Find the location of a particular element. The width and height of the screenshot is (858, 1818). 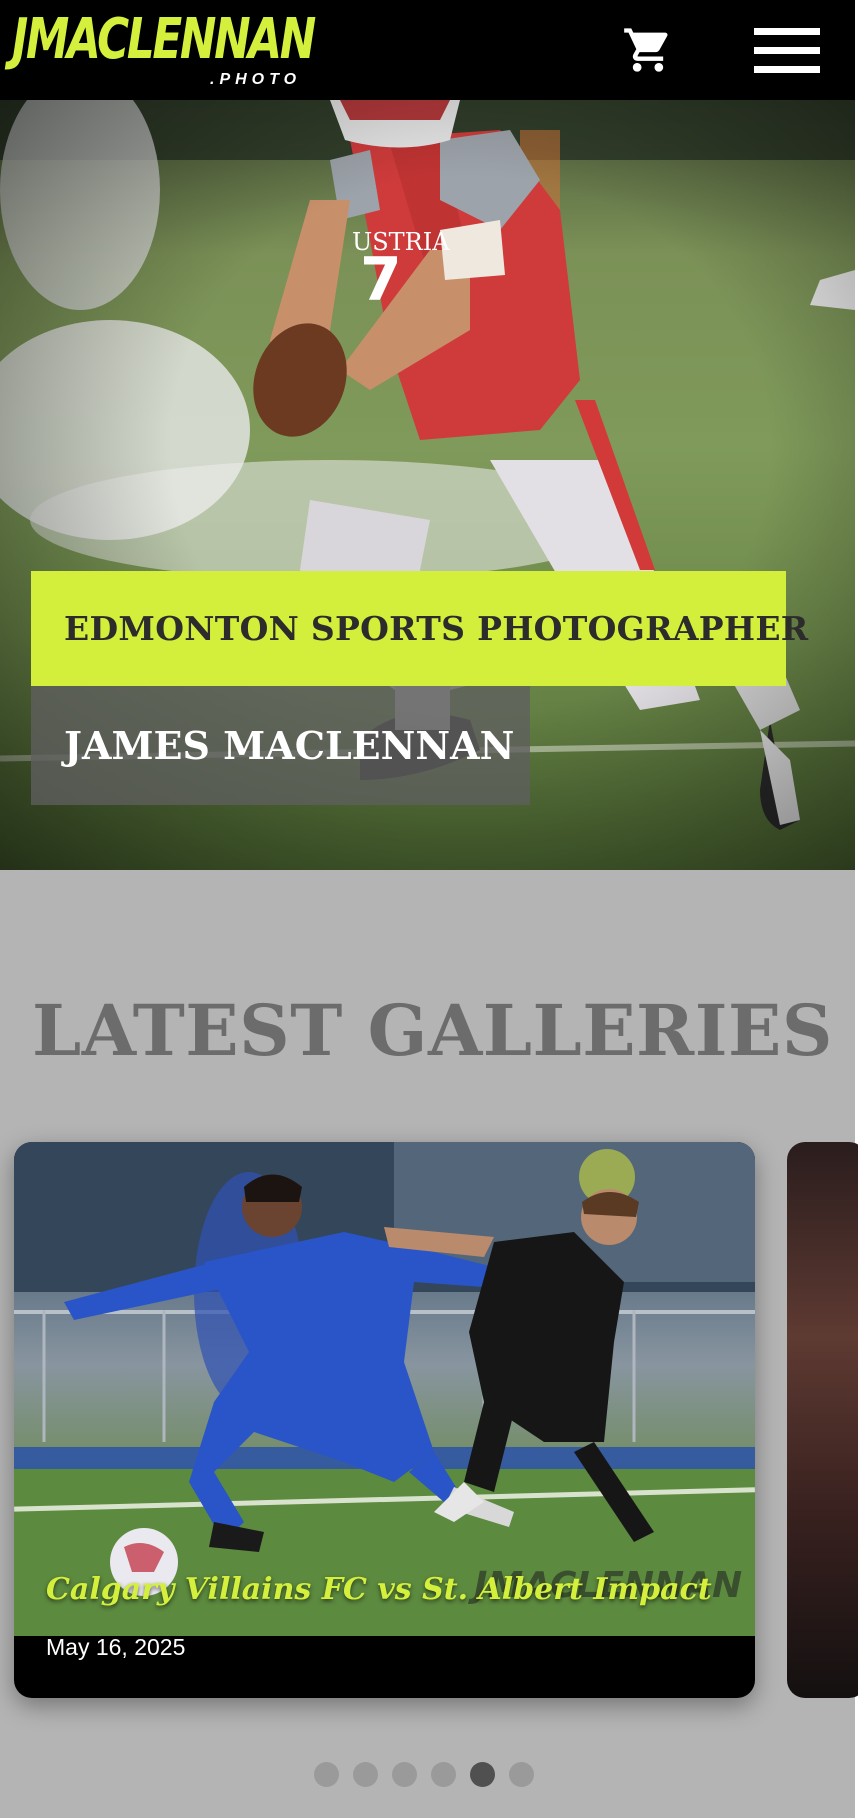

site-header: JMACLENNAN .PHOTO is located at coordinates (429, 50).